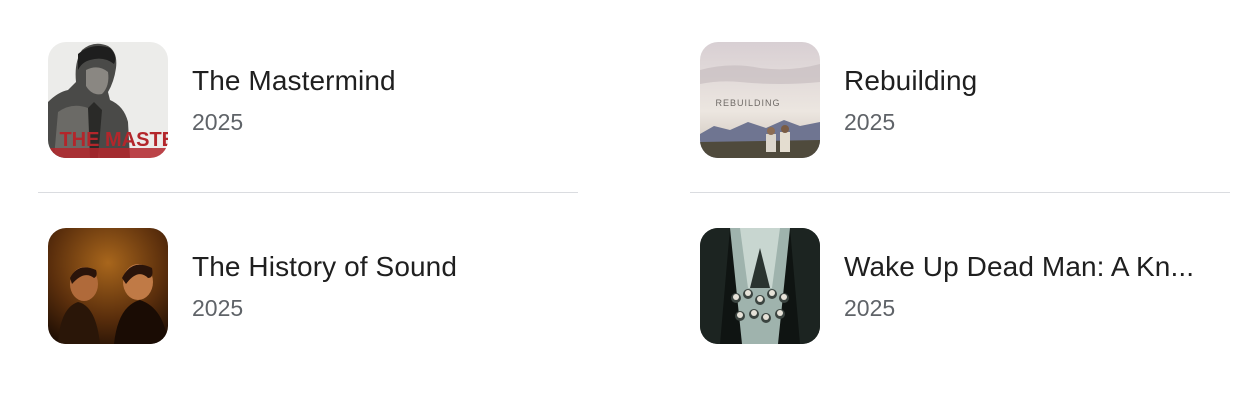 This screenshot has width=1258, height=408. Describe the element at coordinates (113, 140) in the screenshot. I see `poster-title-text: THE MASTERMIND` at that location.